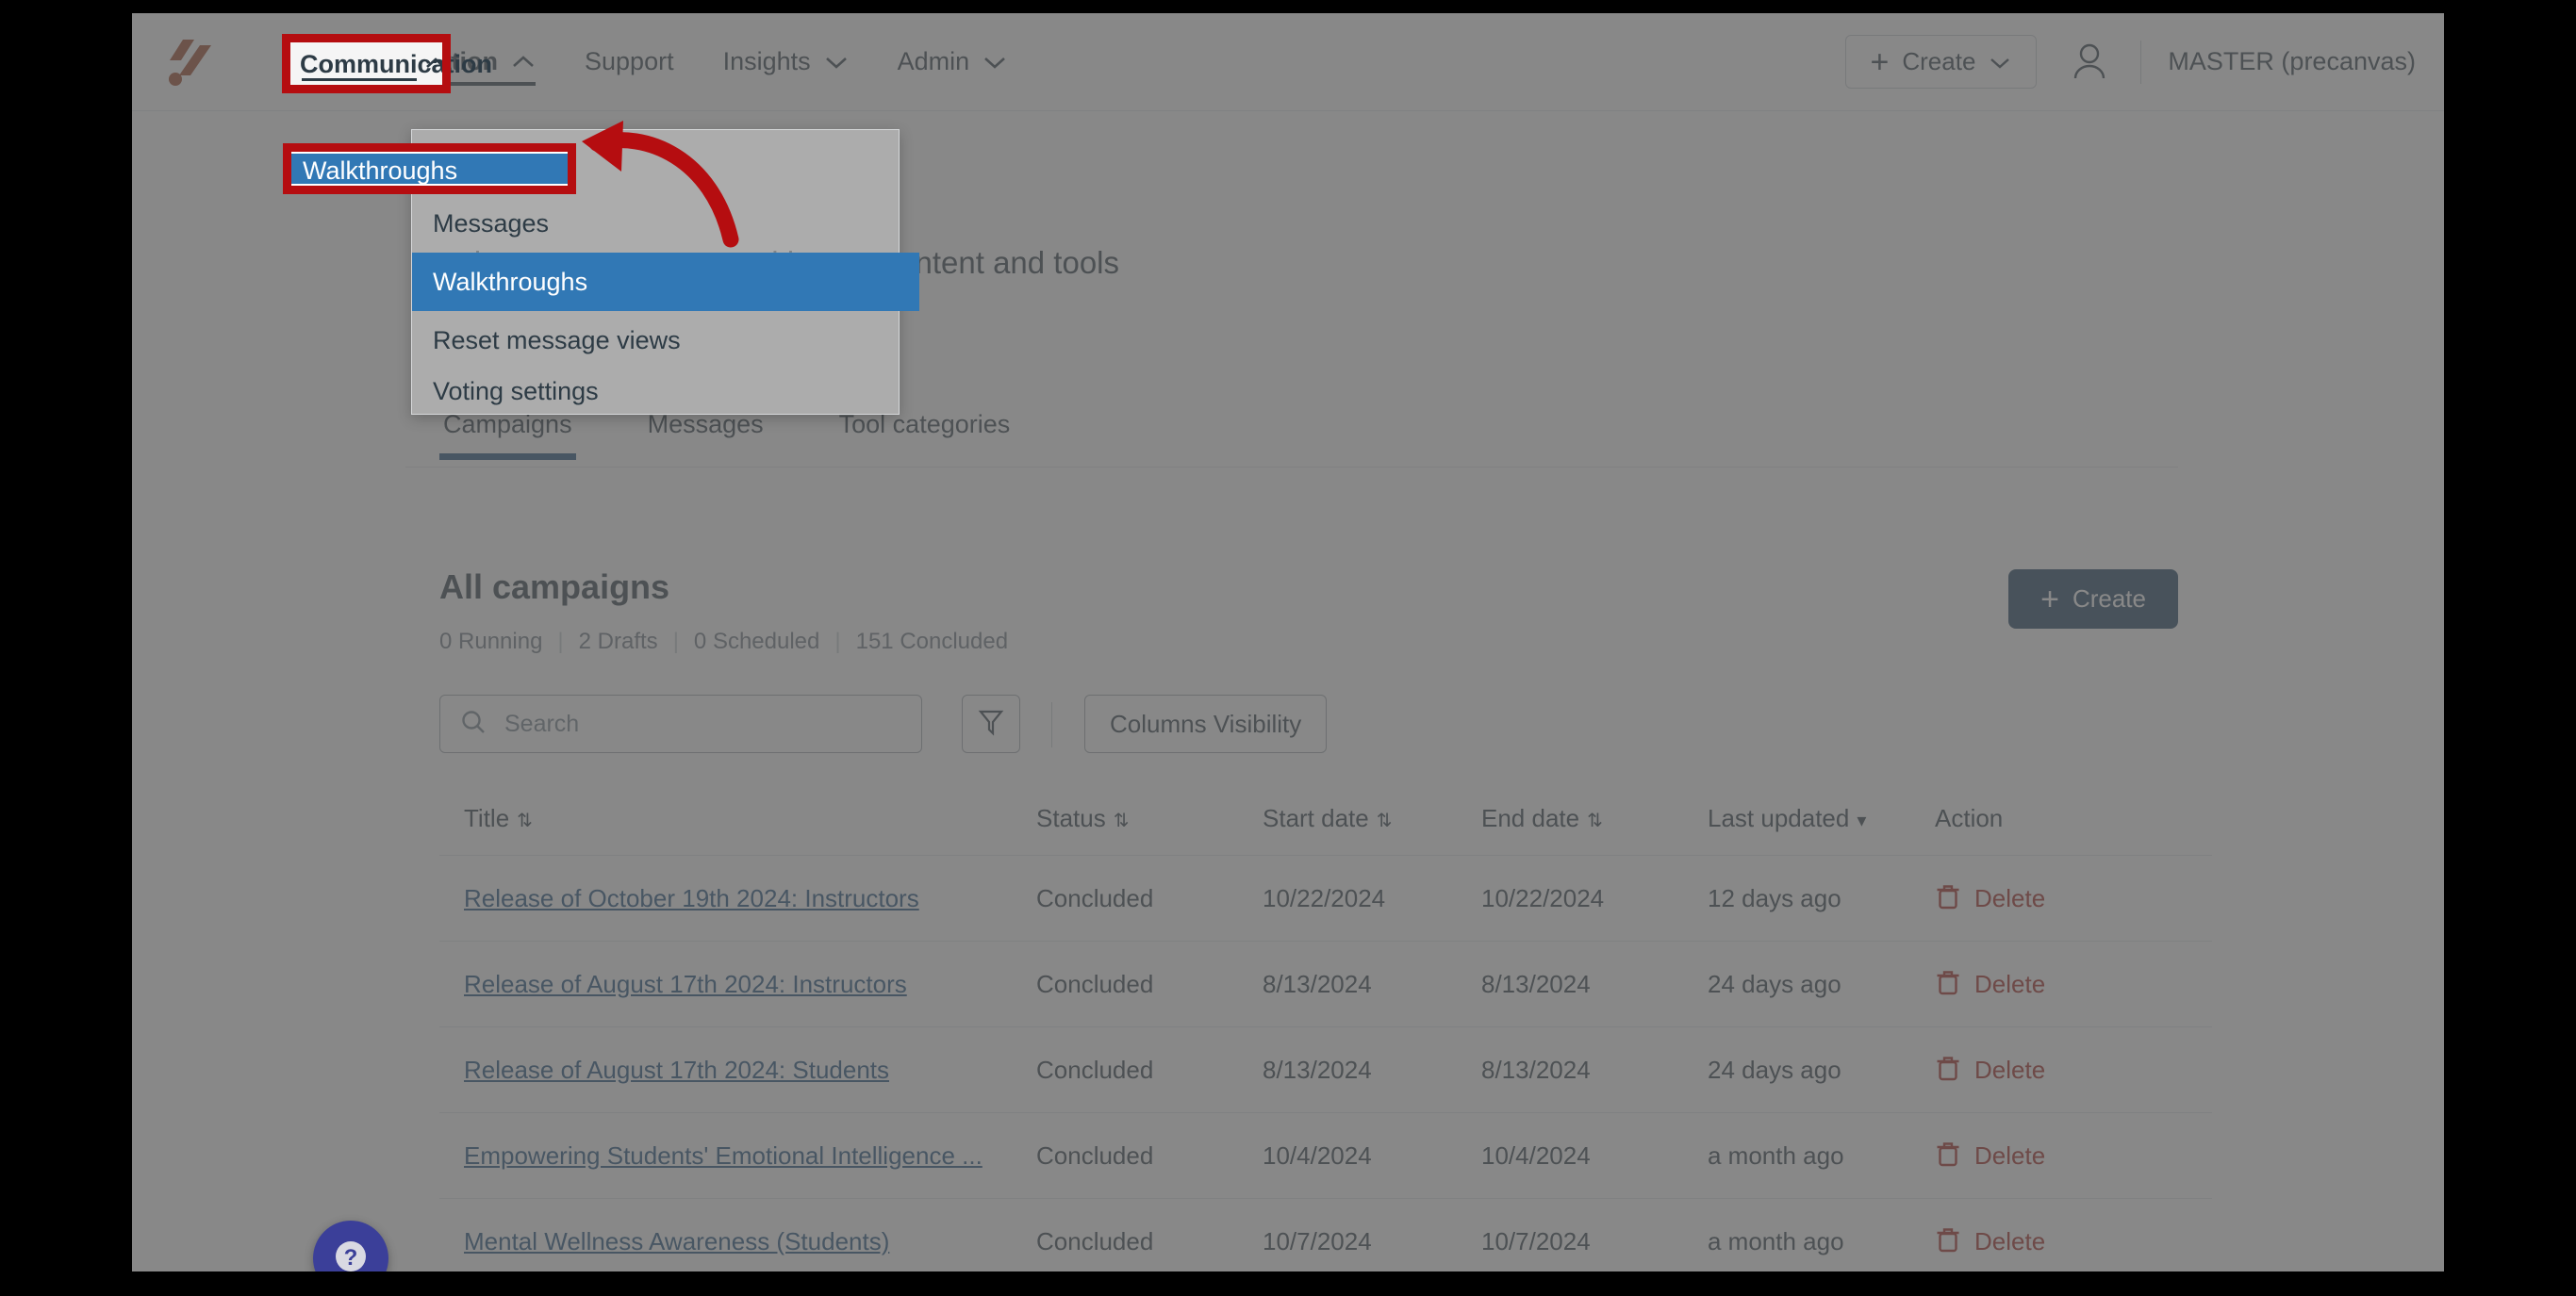 The width and height of the screenshot is (2576, 1296). Describe the element at coordinates (1543, 898) in the screenshot. I see `end-date-value: 10/22/2024` at that location.